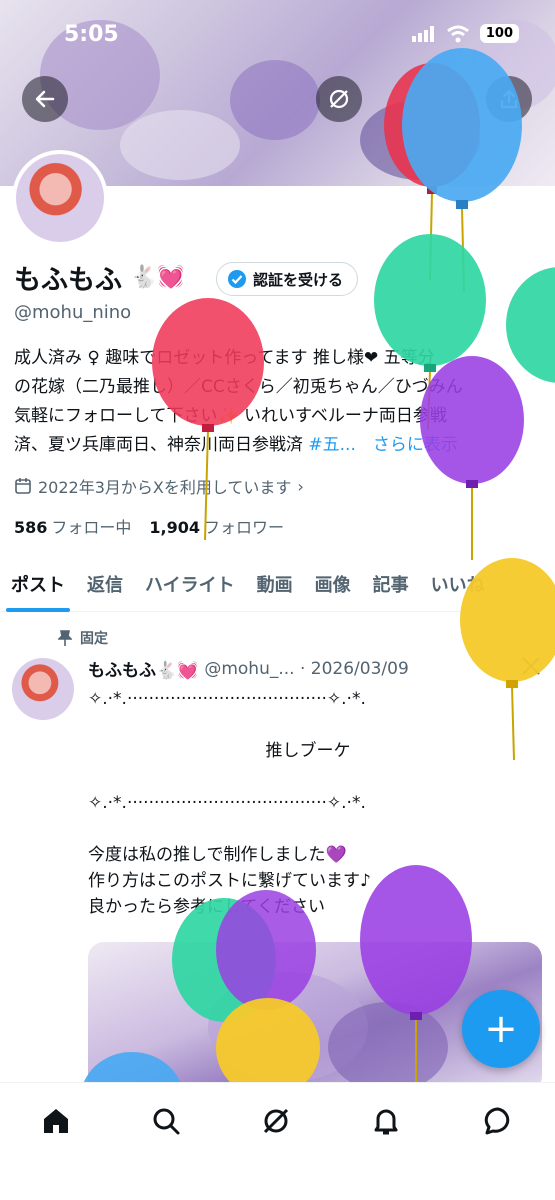 The image size is (555, 1200). What do you see at coordinates (158, 445) in the screenshot?
I see `bio-line: 済、夏ツ兵庫両日、神奈川両日参戦済` at bounding box center [158, 445].